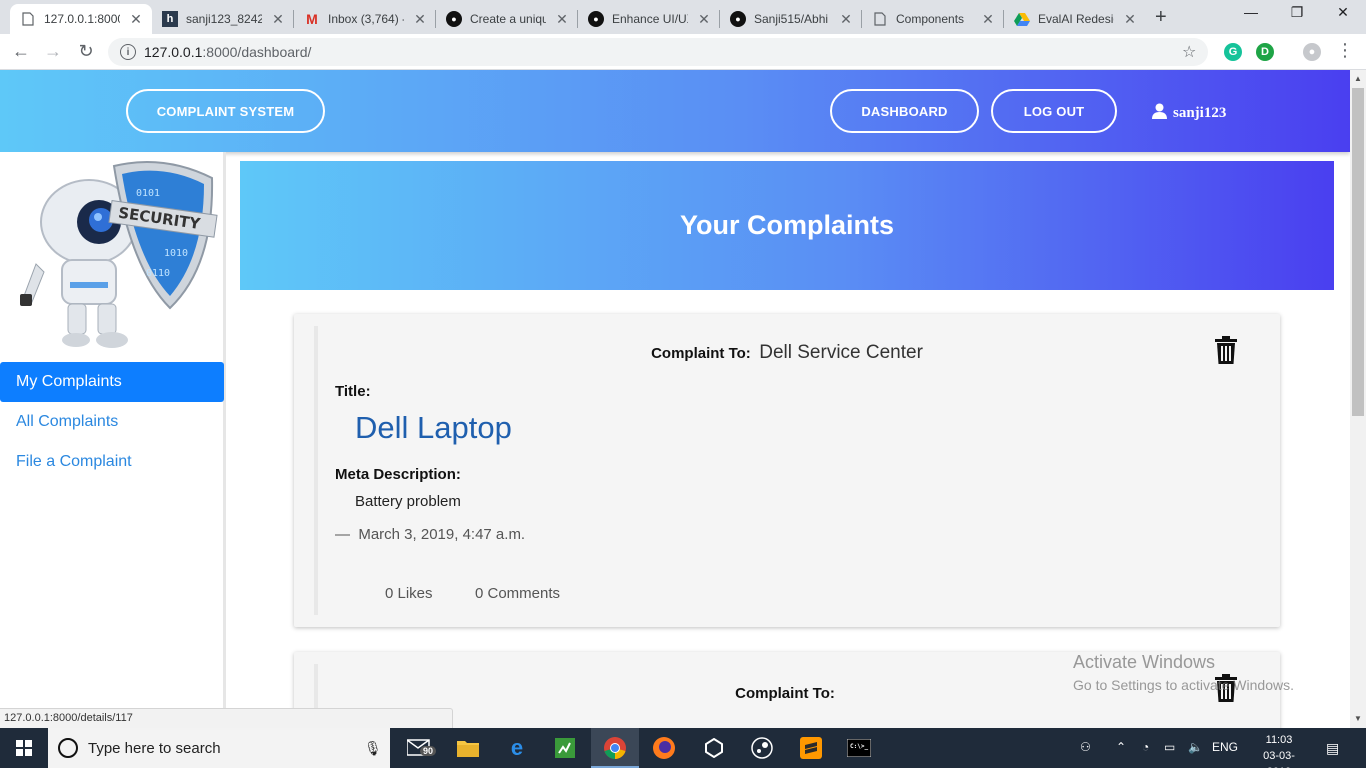 The width and height of the screenshot is (1366, 780). Describe the element at coordinates (430, 534) in the screenshot. I see `complaint-date: — March 3, 2019, 4:47 a.m.` at that location.